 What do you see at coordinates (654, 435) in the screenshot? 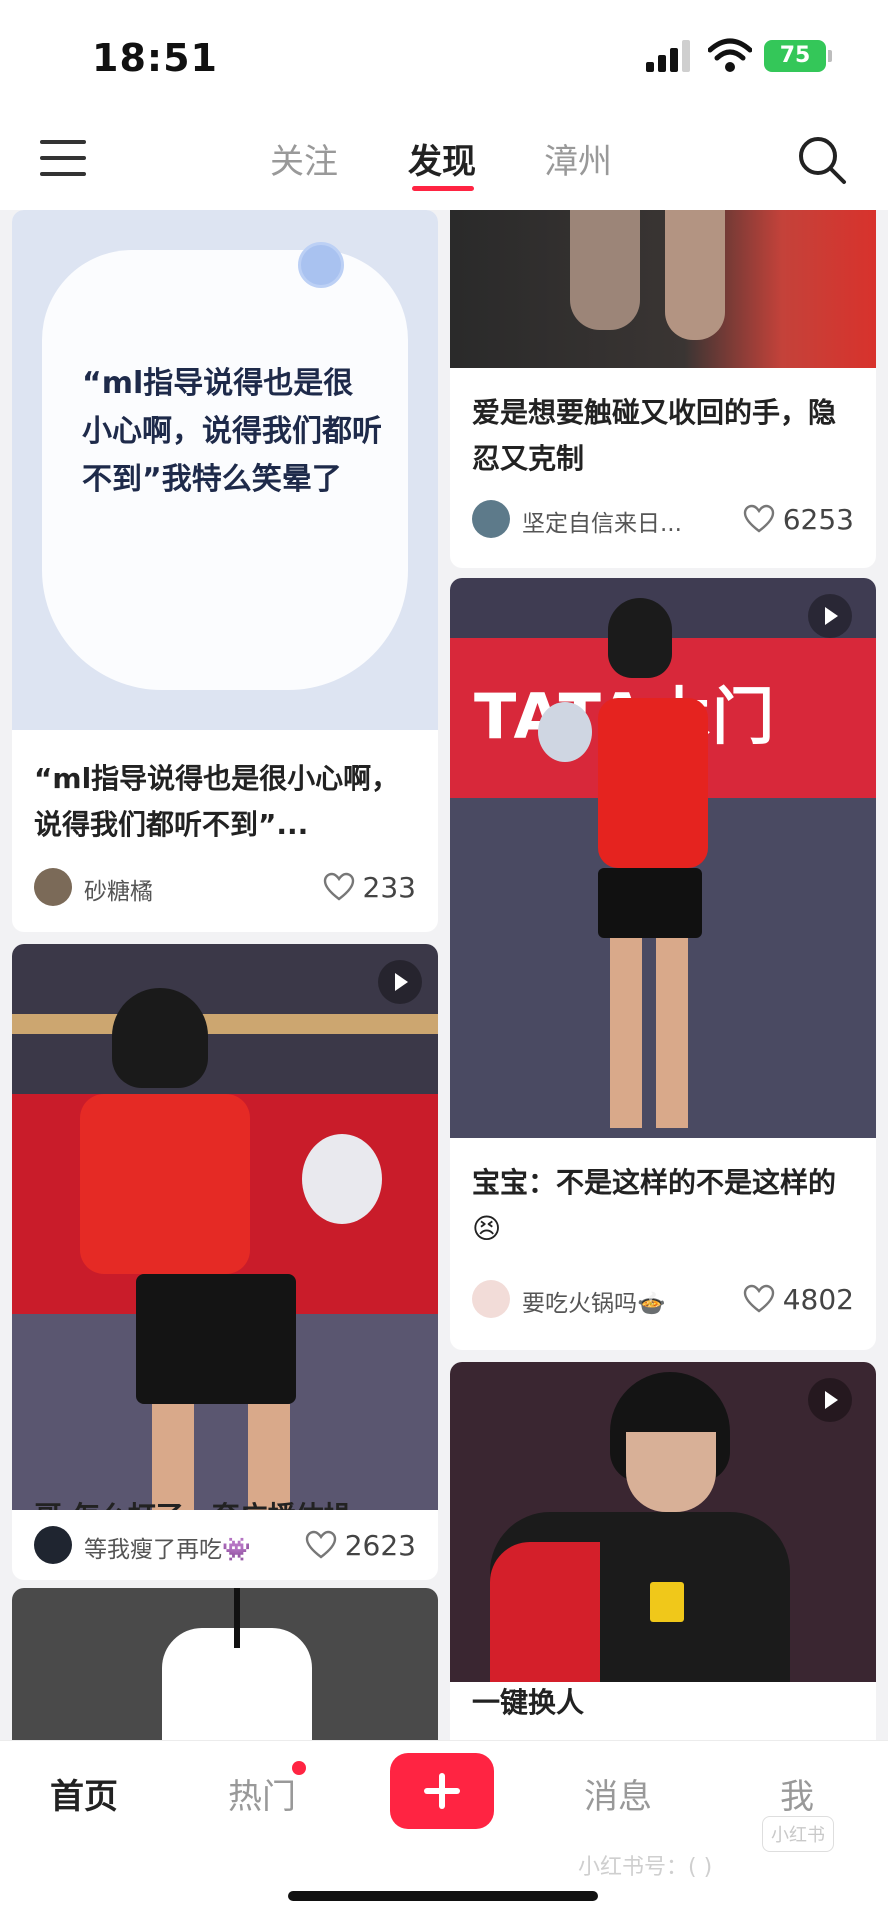
I see `card-title: 爱是想要触碰又收回的手，隐忍又克制` at bounding box center [654, 435].